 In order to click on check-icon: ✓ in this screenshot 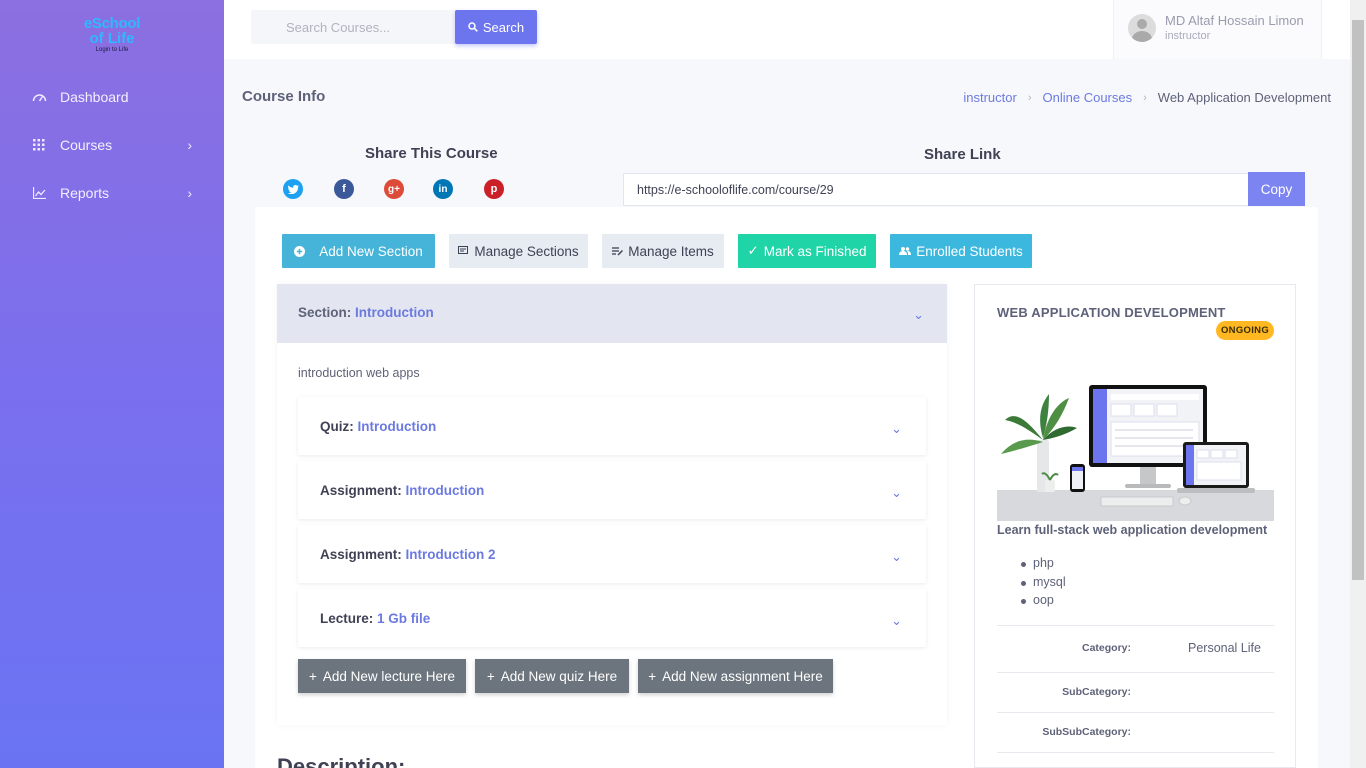, I will do `click(753, 250)`.